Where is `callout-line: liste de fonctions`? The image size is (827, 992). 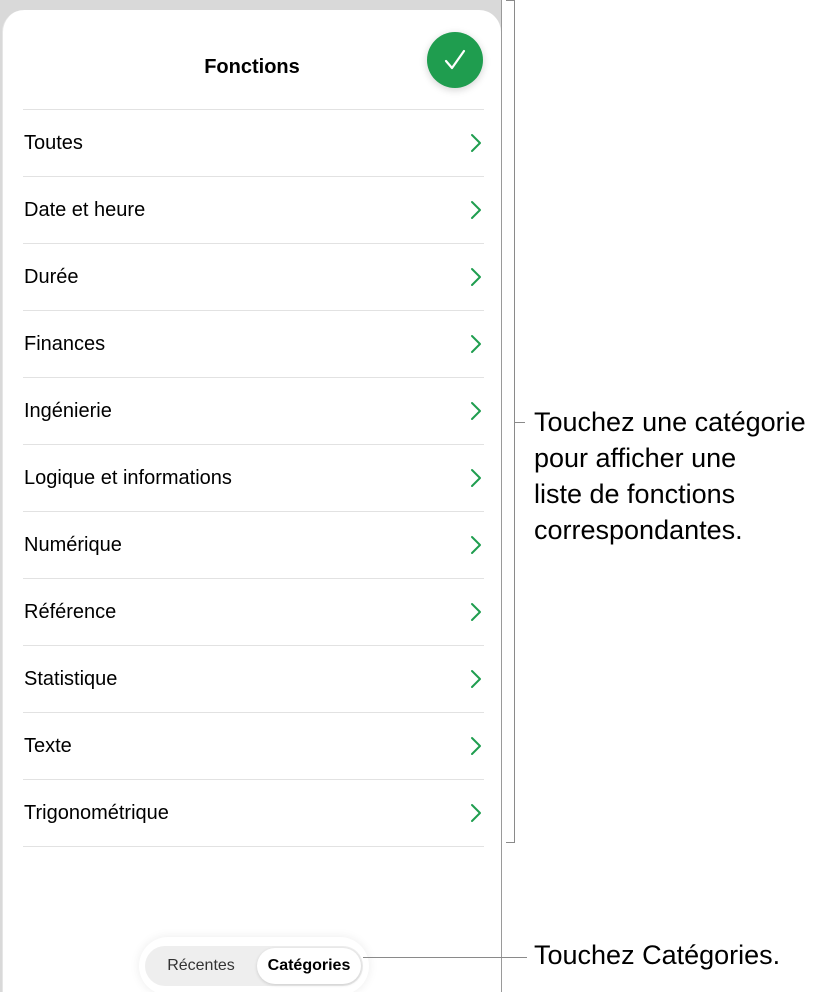
callout-line: liste de fonctions is located at coordinates (635, 494).